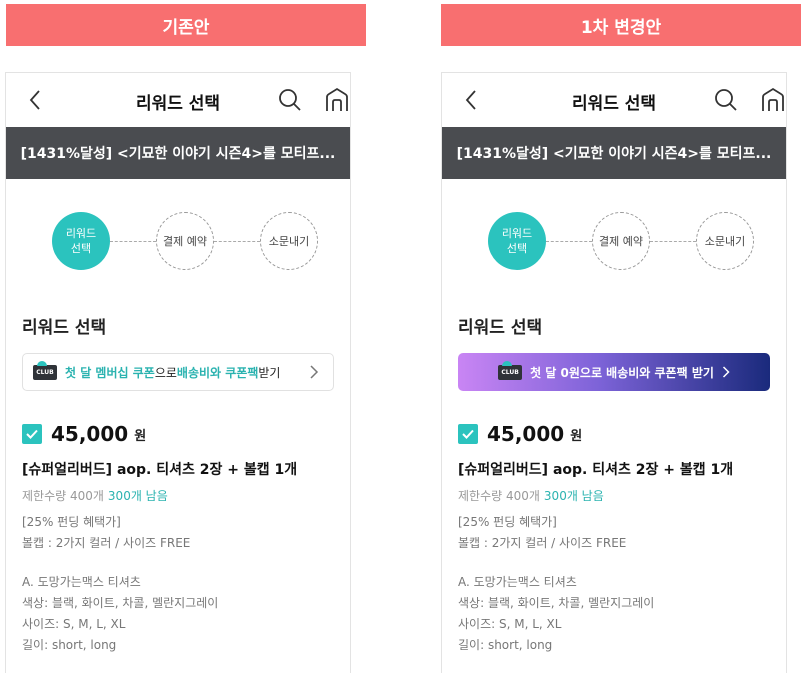 This screenshot has height=673, width=807. Describe the element at coordinates (622, 372) in the screenshot. I see `coupon-text: 첫 달 0원으로 배송비와 쿠폰팩 받기` at that location.